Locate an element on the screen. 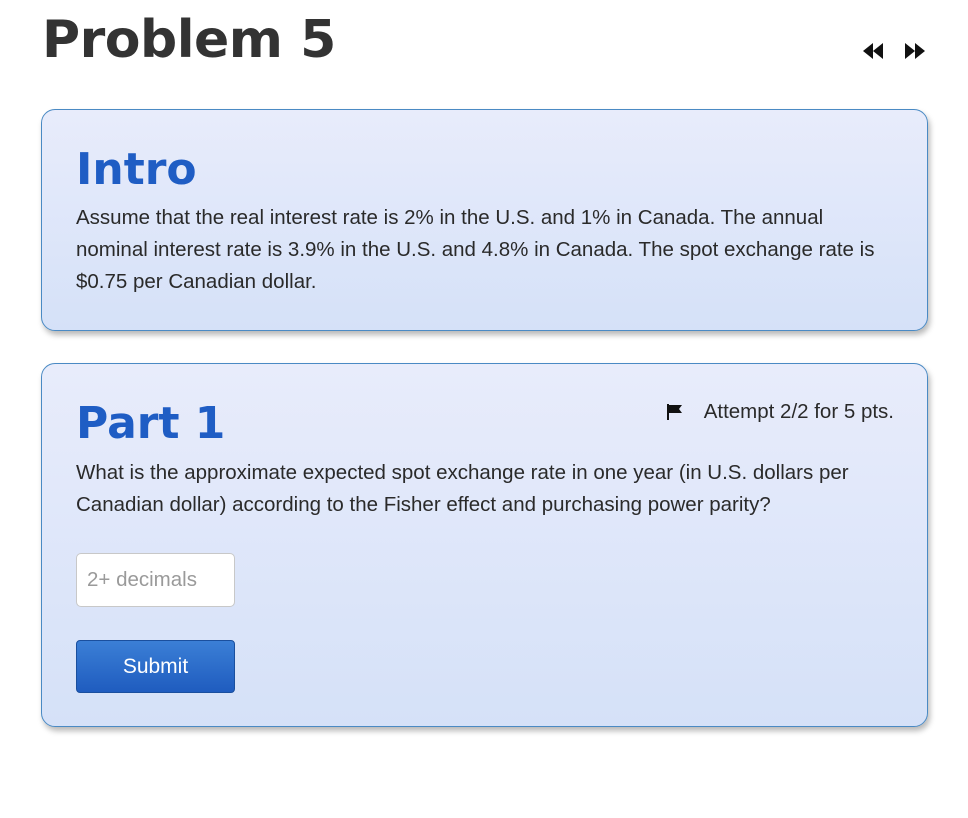  fast-forward-icon is located at coordinates (915, 51).